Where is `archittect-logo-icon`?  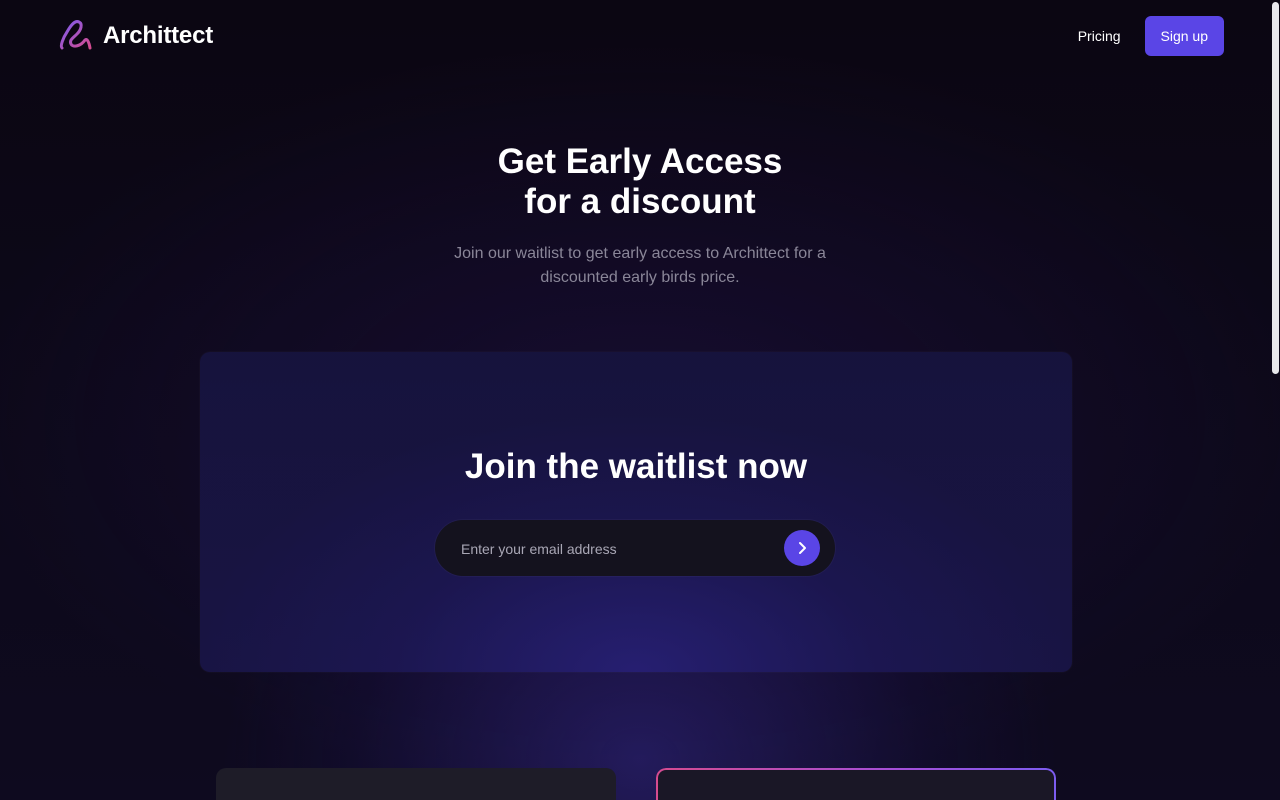
archittect-logo-icon is located at coordinates (75, 35).